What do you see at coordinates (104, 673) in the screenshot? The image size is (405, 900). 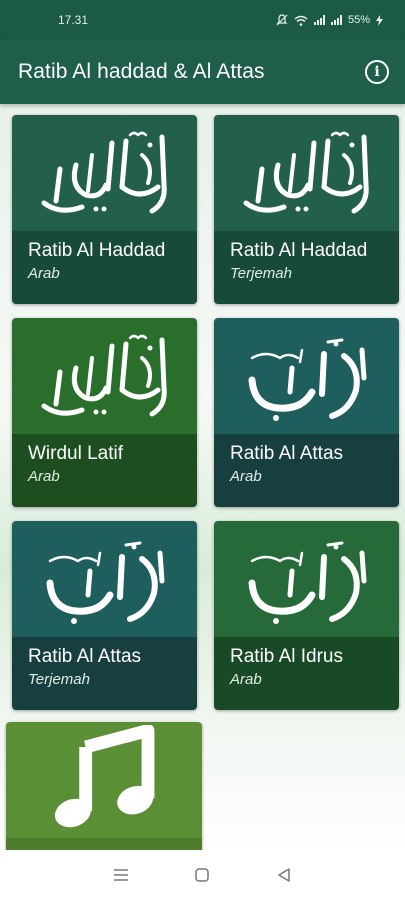 I see `card-text: Ratib Al Attas Terjemah` at bounding box center [104, 673].